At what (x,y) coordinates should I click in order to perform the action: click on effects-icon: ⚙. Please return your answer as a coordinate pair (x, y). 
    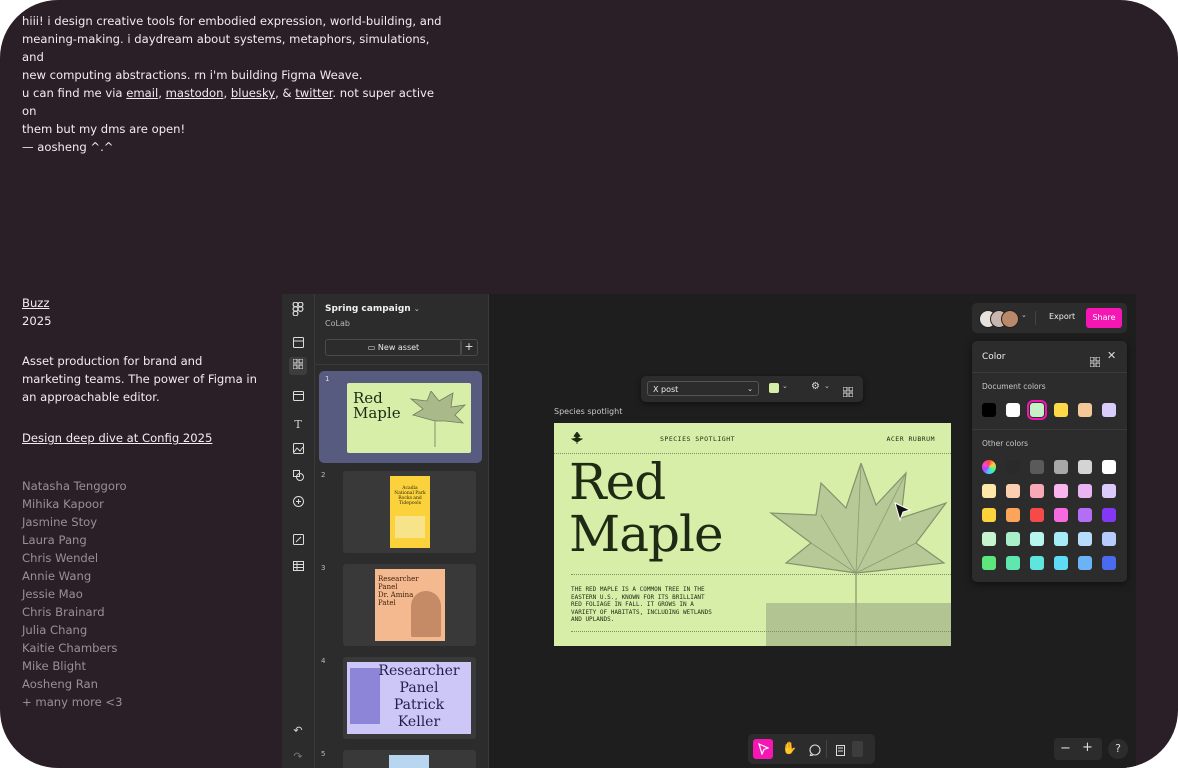
    Looking at the image, I should click on (815, 386).